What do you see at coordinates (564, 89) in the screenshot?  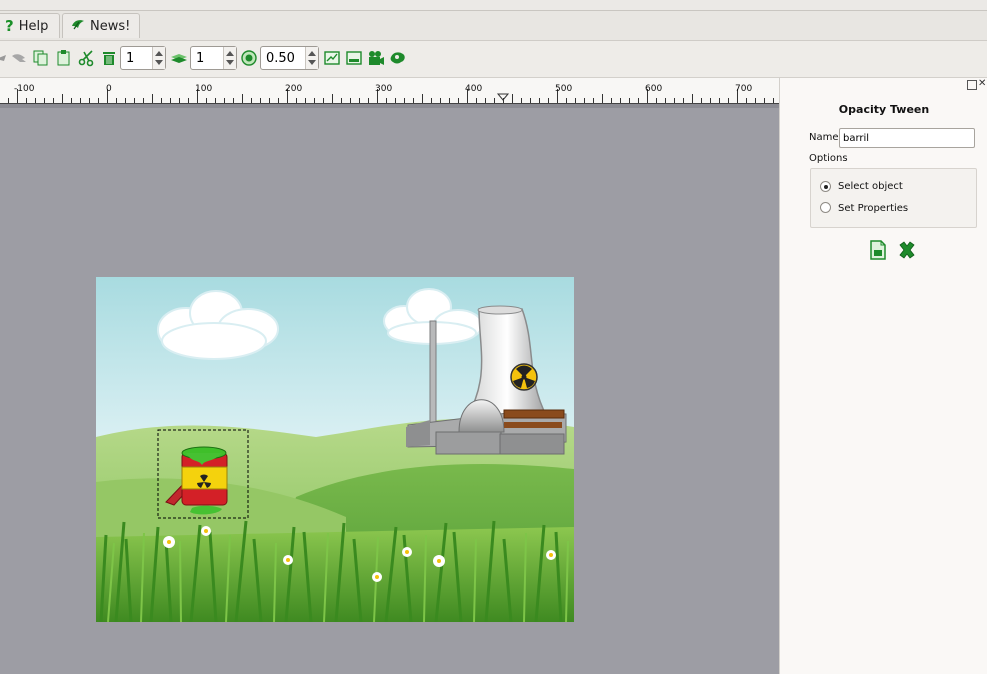 I see `ruler-label: 500` at bounding box center [564, 89].